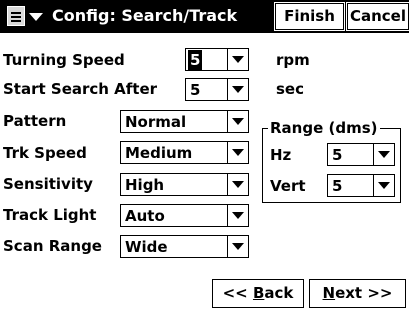 The image size is (409, 312). I want to click on start-search-after-select: 5, so click(217, 89).